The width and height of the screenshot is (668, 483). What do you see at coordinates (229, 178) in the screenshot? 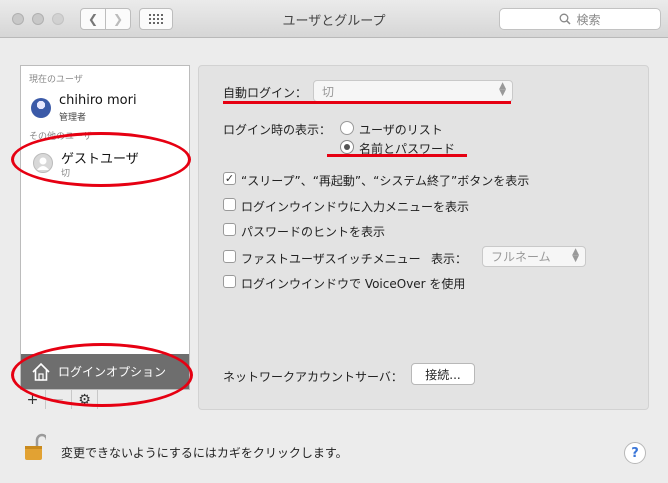
I see `checkbox-show-buttons: ✓` at bounding box center [229, 178].